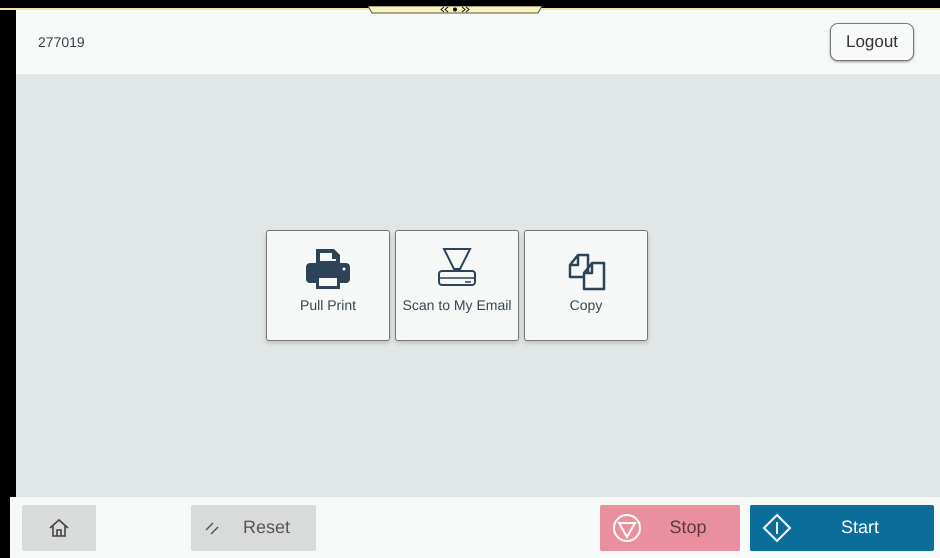 Image resolution: width=940 pixels, height=558 pixels. I want to click on home-icon, so click(59, 528).